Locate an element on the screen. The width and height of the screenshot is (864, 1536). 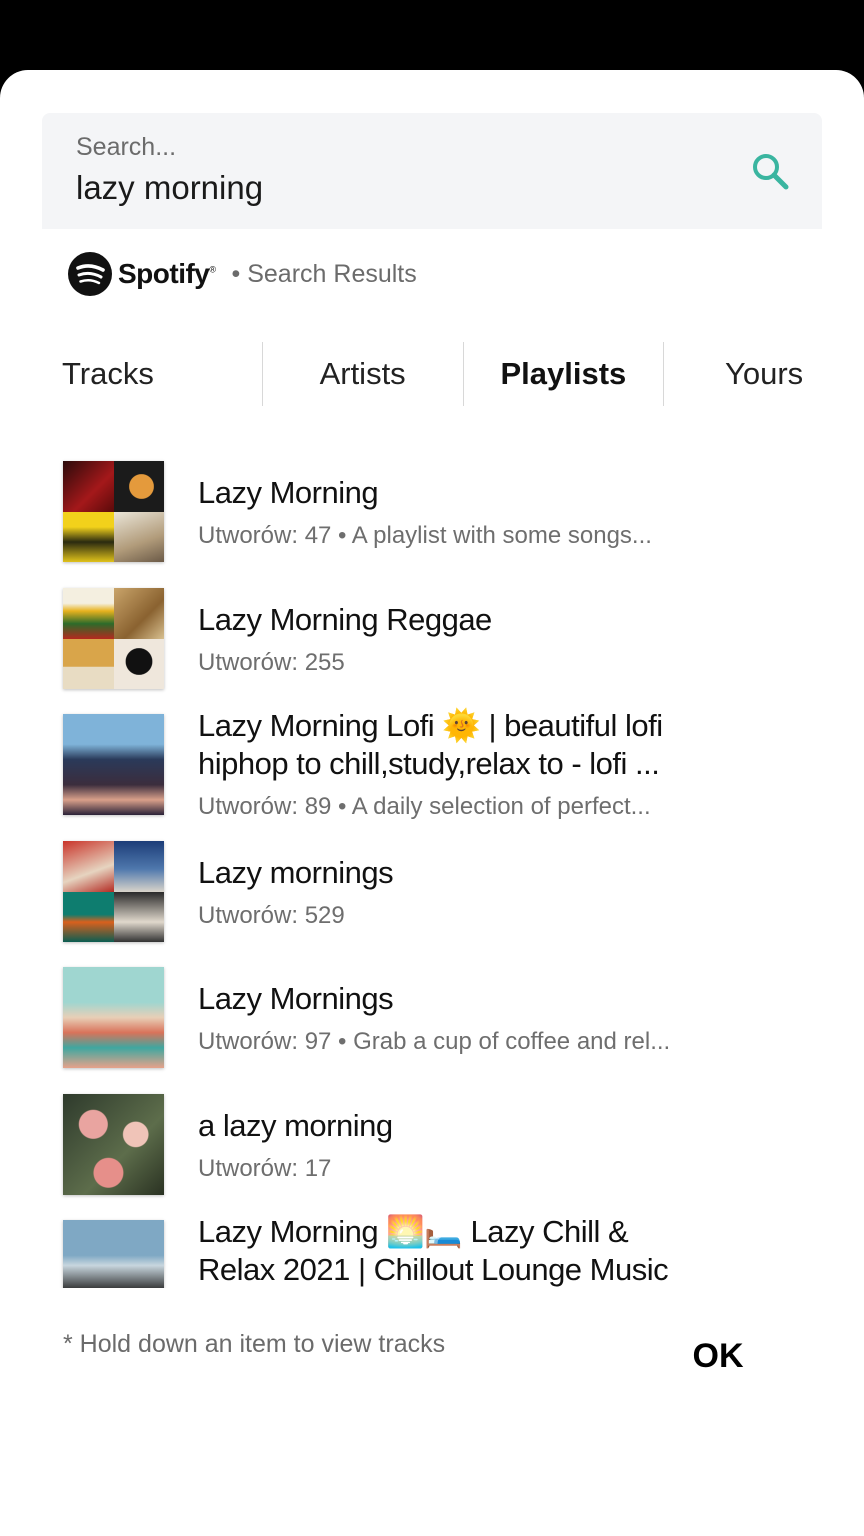
ok-button: OK is located at coordinates (718, 1356).